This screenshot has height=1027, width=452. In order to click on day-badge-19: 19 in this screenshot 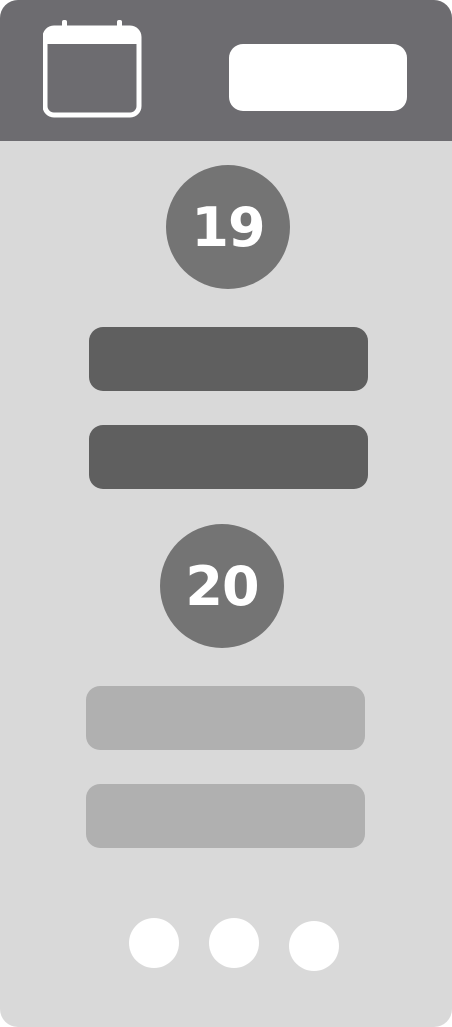, I will do `click(228, 227)`.